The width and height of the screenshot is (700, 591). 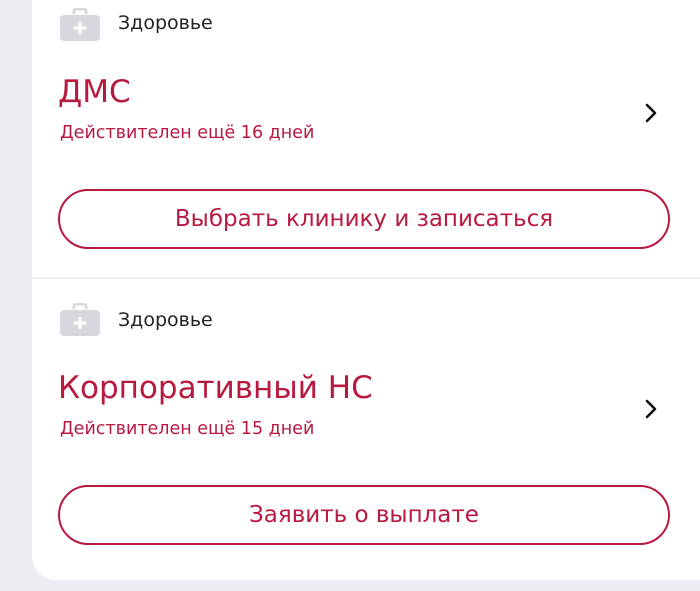 What do you see at coordinates (364, 515) in the screenshot?
I see `claim-payment-button: Заявить о выплате` at bounding box center [364, 515].